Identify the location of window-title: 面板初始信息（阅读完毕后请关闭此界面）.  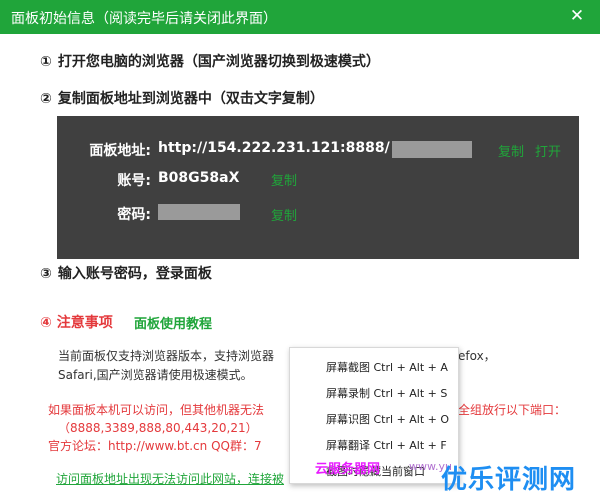
(144, 19).